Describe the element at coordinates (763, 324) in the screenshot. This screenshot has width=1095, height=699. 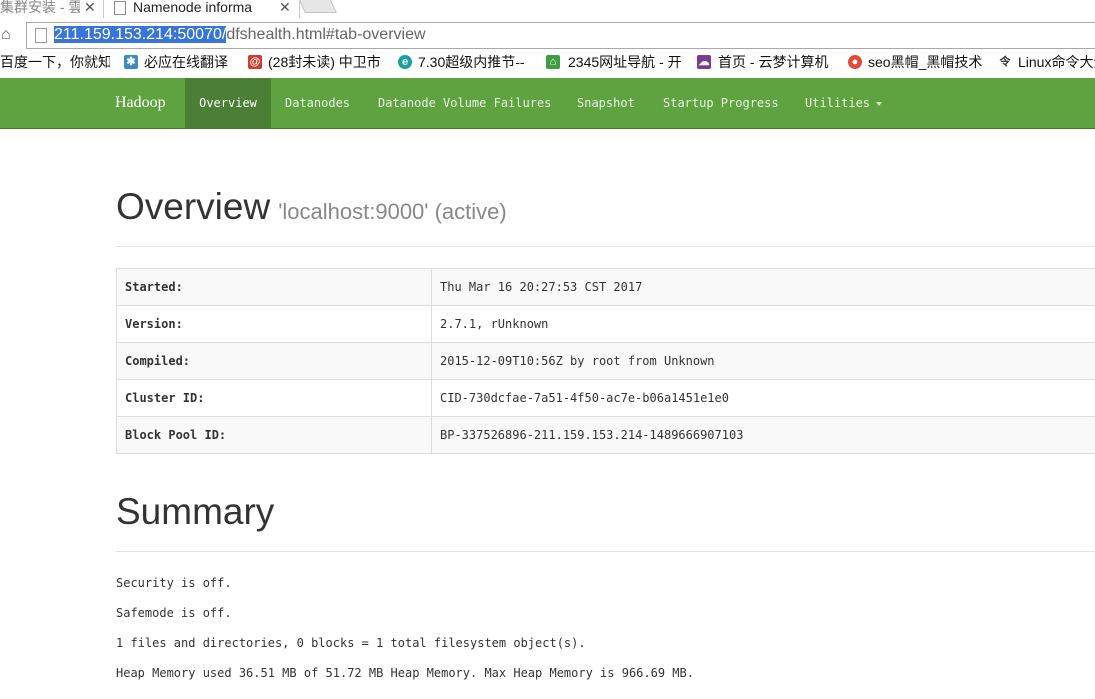
I see `row-value: 2.7.1, rUnknown` at that location.